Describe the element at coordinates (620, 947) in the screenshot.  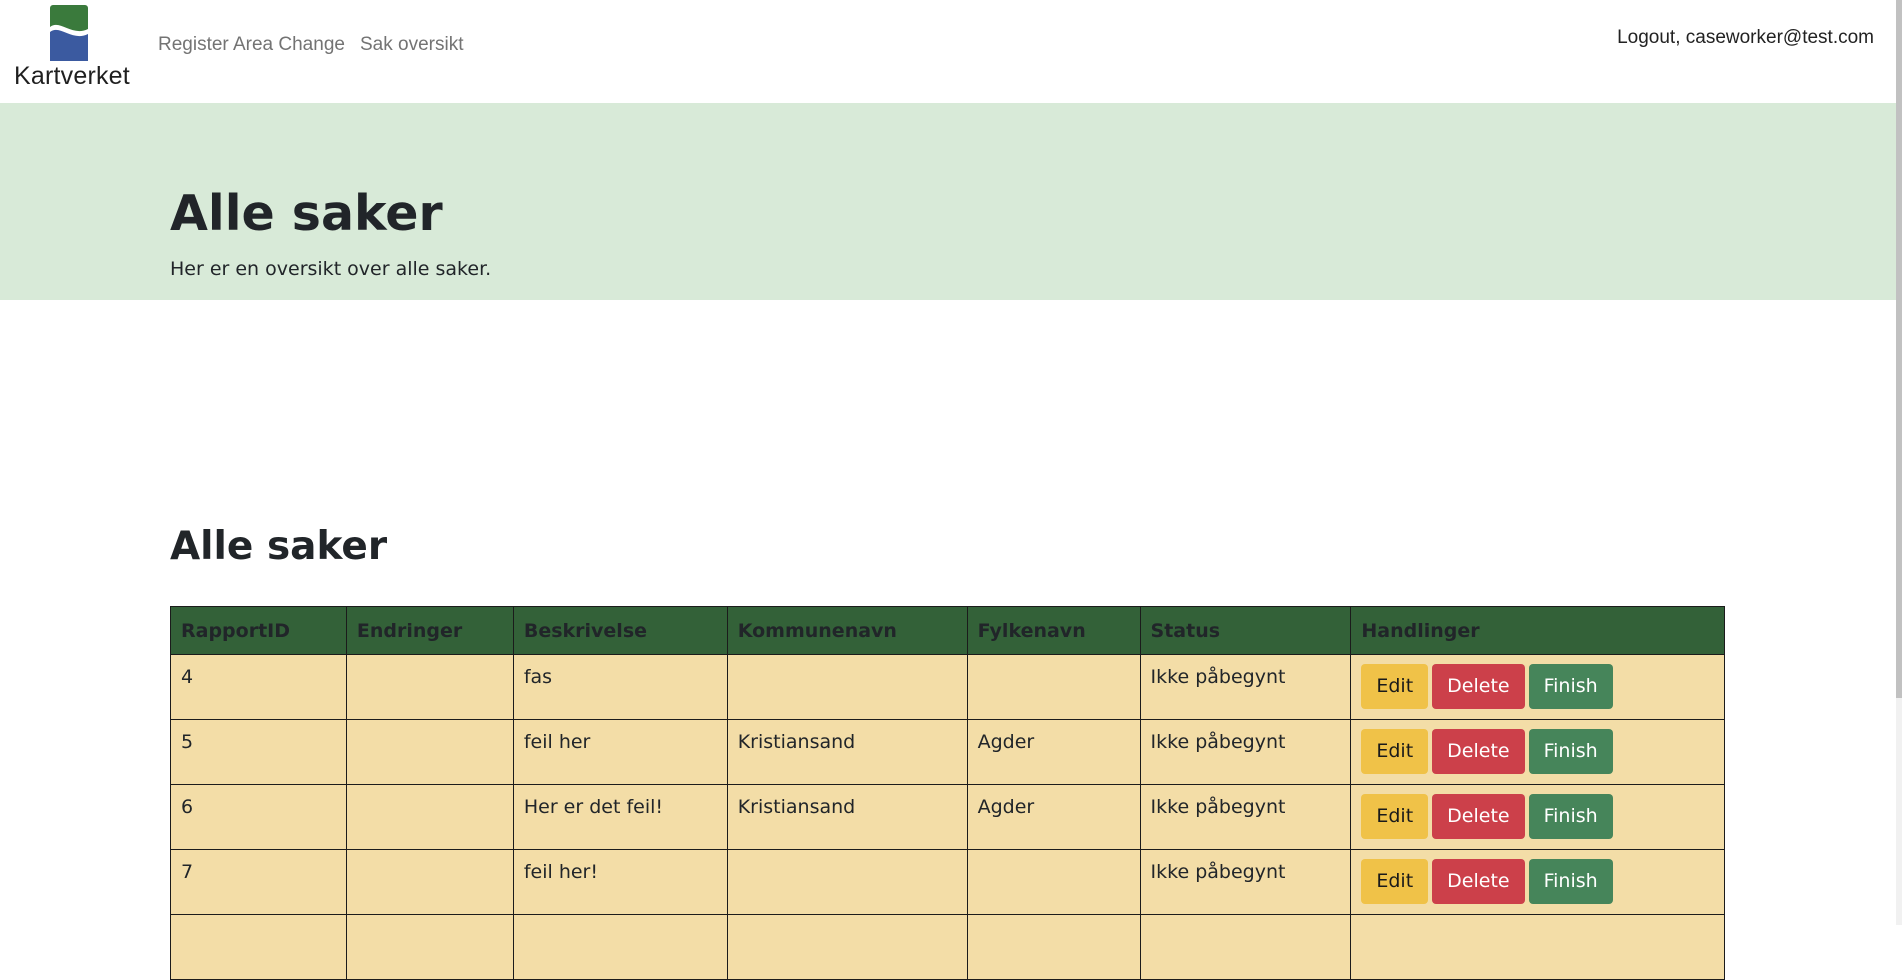
I see `cell-beskrivelse` at that location.